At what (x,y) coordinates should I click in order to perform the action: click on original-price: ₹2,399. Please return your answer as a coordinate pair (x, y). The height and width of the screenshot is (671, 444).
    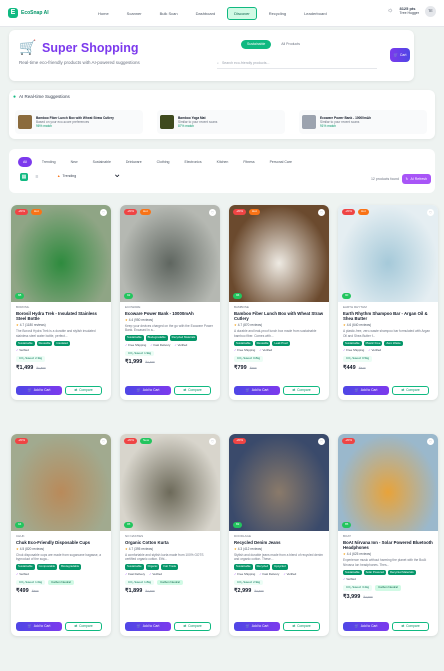
    Looking at the image, I should click on (150, 591).